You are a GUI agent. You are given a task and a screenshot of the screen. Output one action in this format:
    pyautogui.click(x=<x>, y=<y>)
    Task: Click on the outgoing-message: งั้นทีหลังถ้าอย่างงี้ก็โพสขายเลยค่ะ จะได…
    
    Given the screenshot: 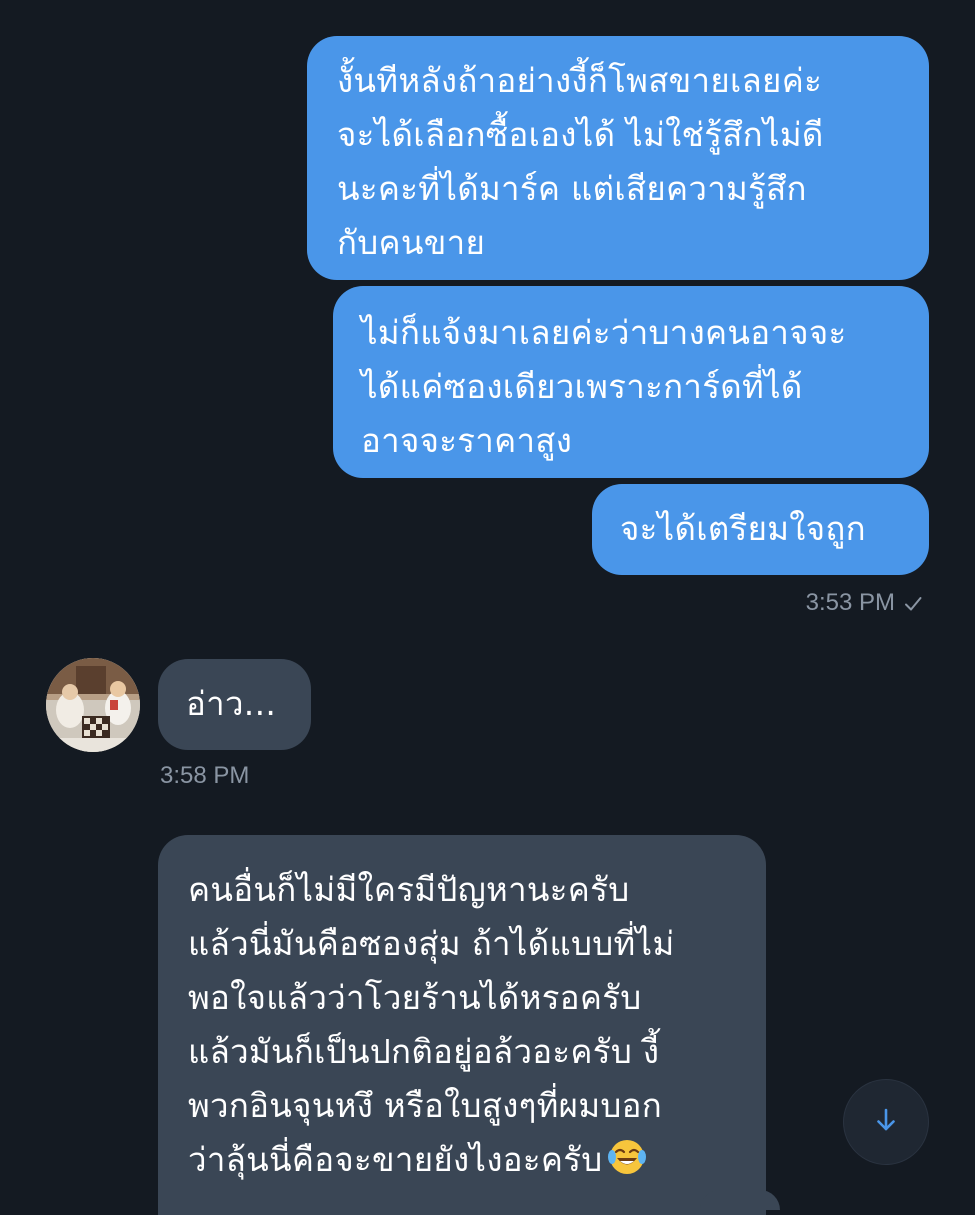 What is the action you would take?
    pyautogui.click(x=618, y=158)
    